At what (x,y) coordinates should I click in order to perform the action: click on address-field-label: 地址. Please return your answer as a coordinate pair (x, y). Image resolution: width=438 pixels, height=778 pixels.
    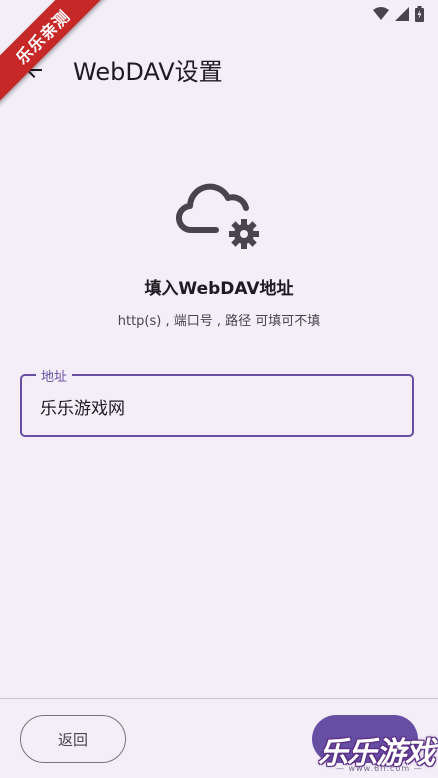
    Looking at the image, I should click on (54, 375).